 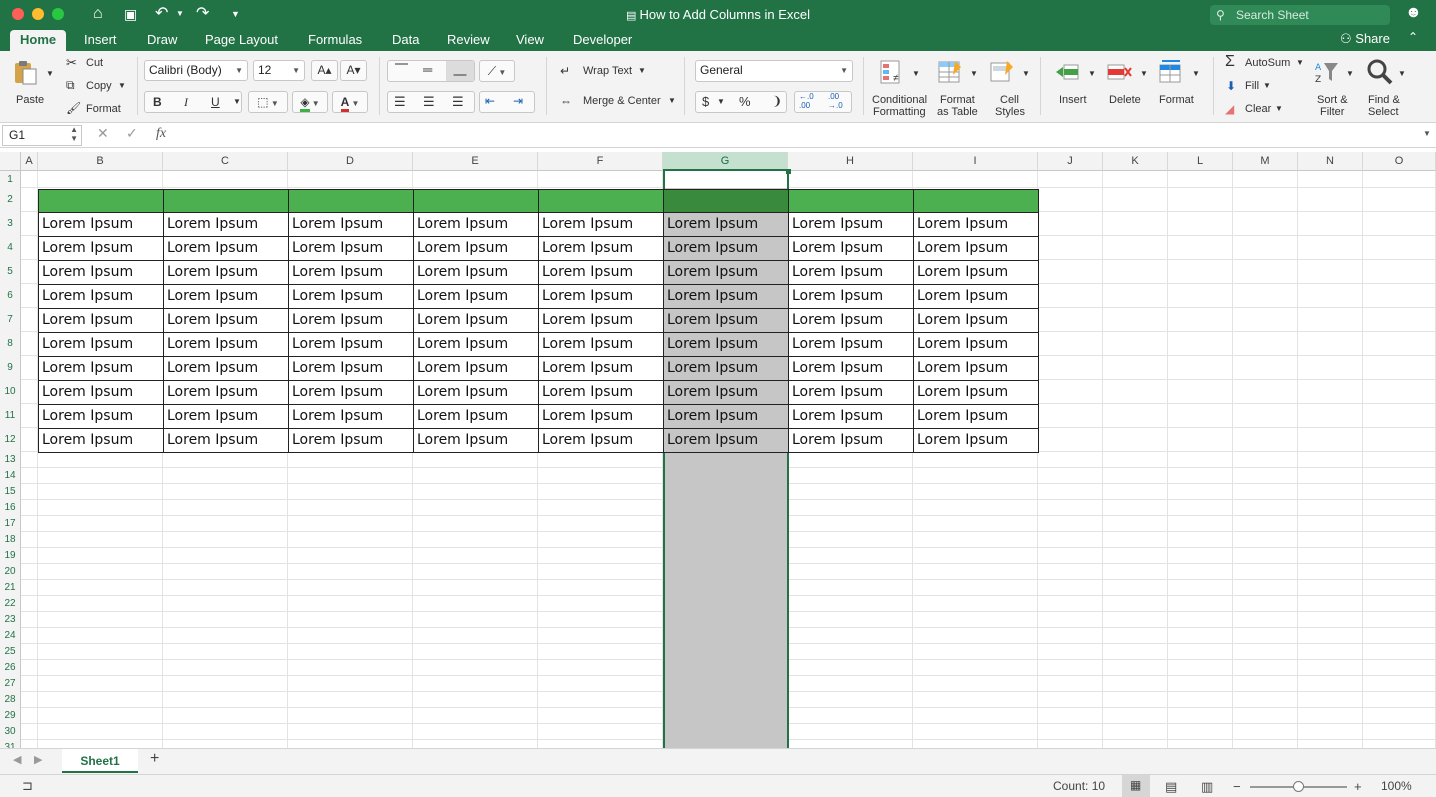 What do you see at coordinates (705, 101) in the screenshot?
I see `currency-button: $` at bounding box center [705, 101].